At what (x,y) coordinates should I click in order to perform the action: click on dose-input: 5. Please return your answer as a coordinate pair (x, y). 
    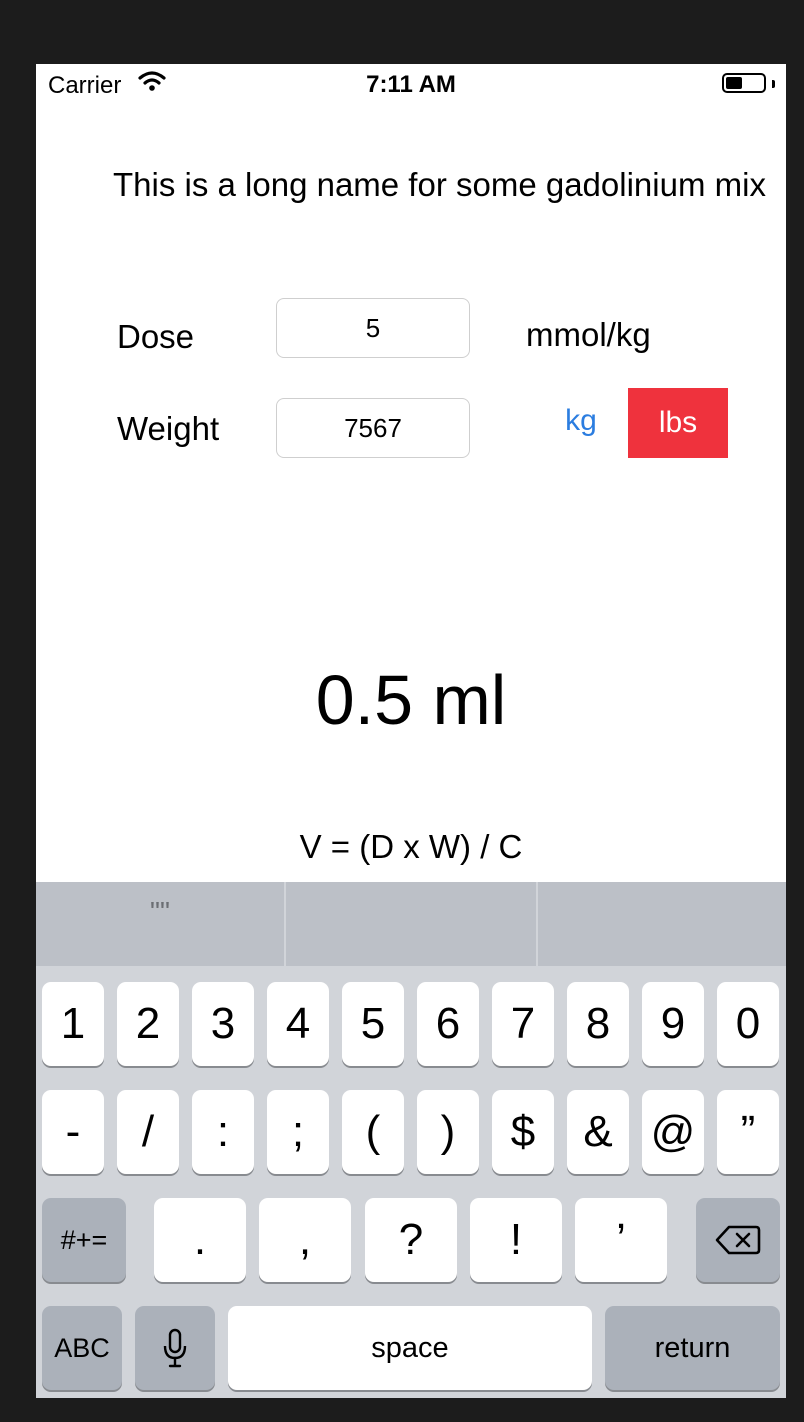
    Looking at the image, I should click on (373, 328).